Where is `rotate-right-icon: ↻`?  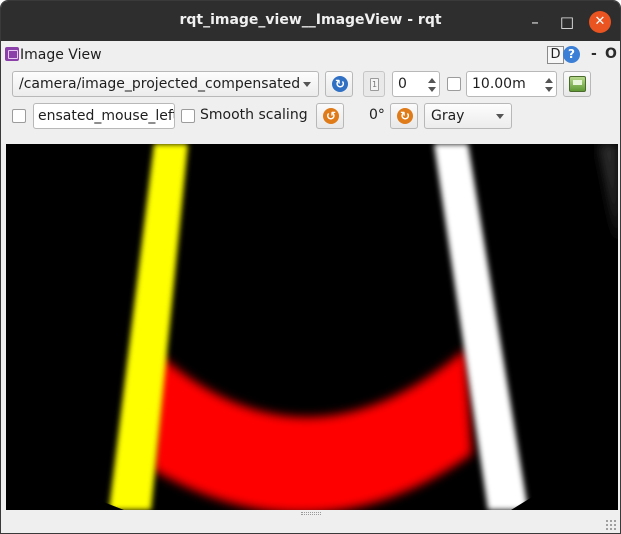 rotate-right-icon: ↻ is located at coordinates (405, 116).